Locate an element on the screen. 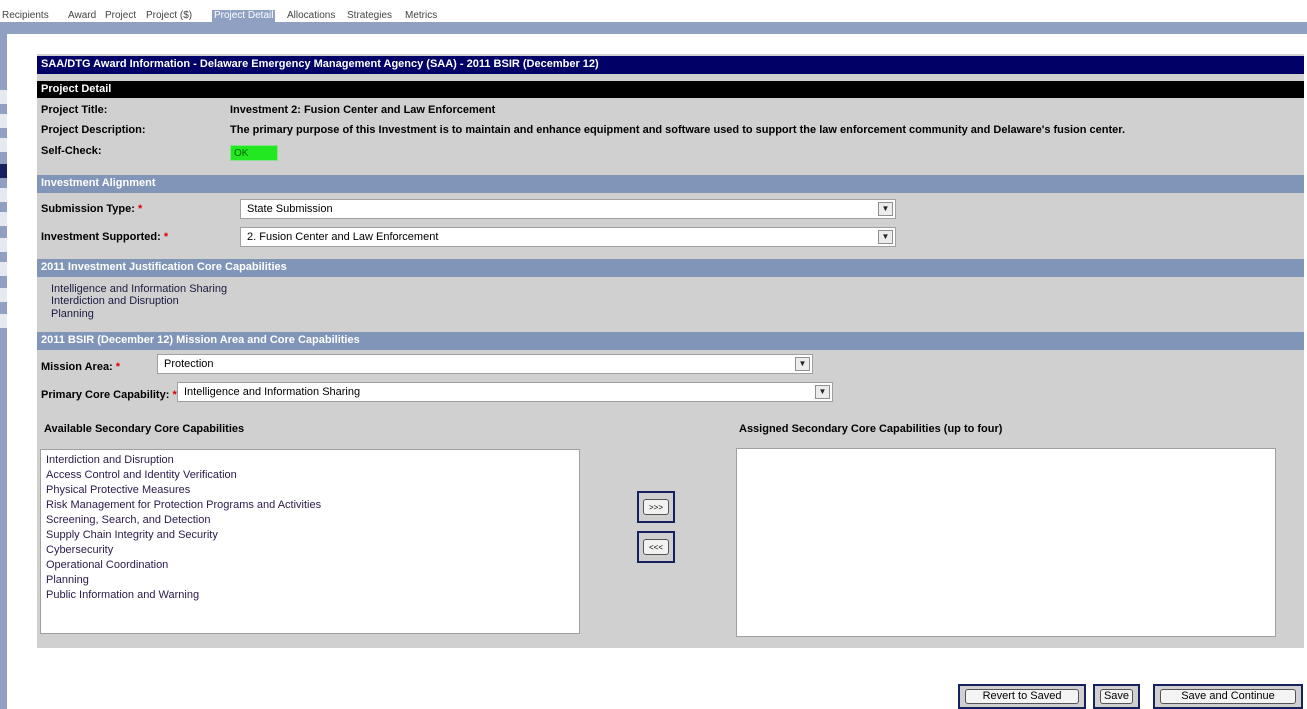  save-label: Save is located at coordinates (1116, 696).